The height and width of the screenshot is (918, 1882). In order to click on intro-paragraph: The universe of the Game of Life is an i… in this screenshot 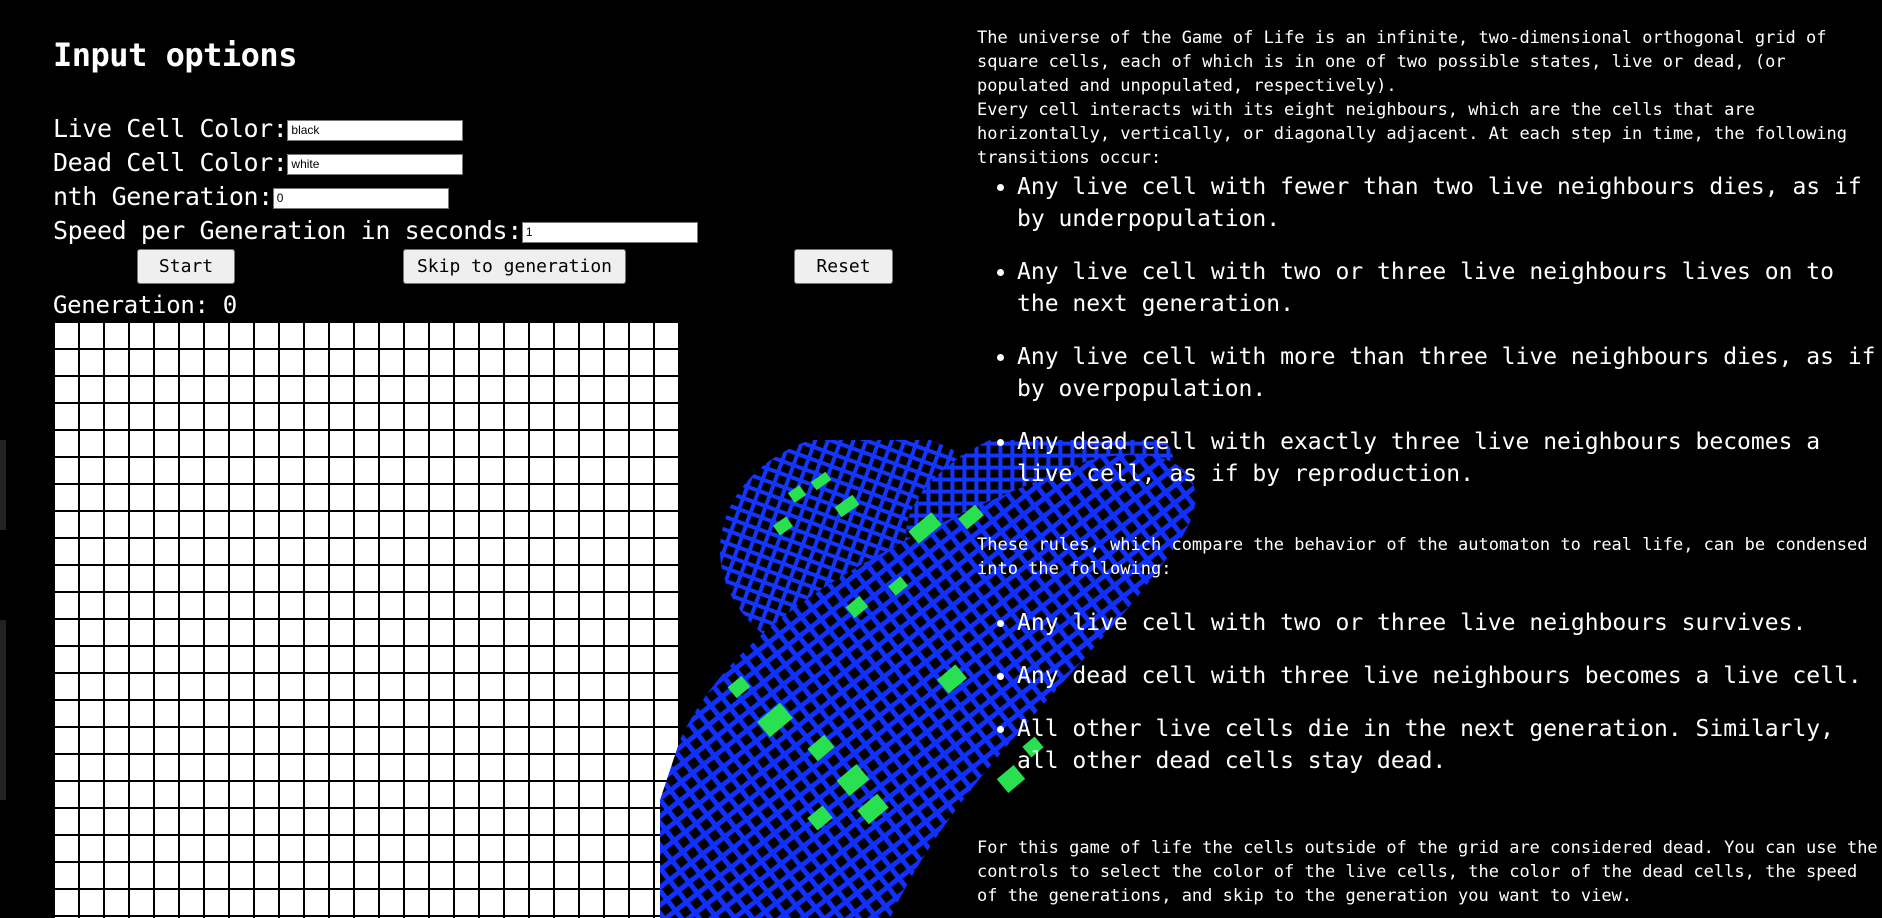, I will do `click(1402, 62)`.